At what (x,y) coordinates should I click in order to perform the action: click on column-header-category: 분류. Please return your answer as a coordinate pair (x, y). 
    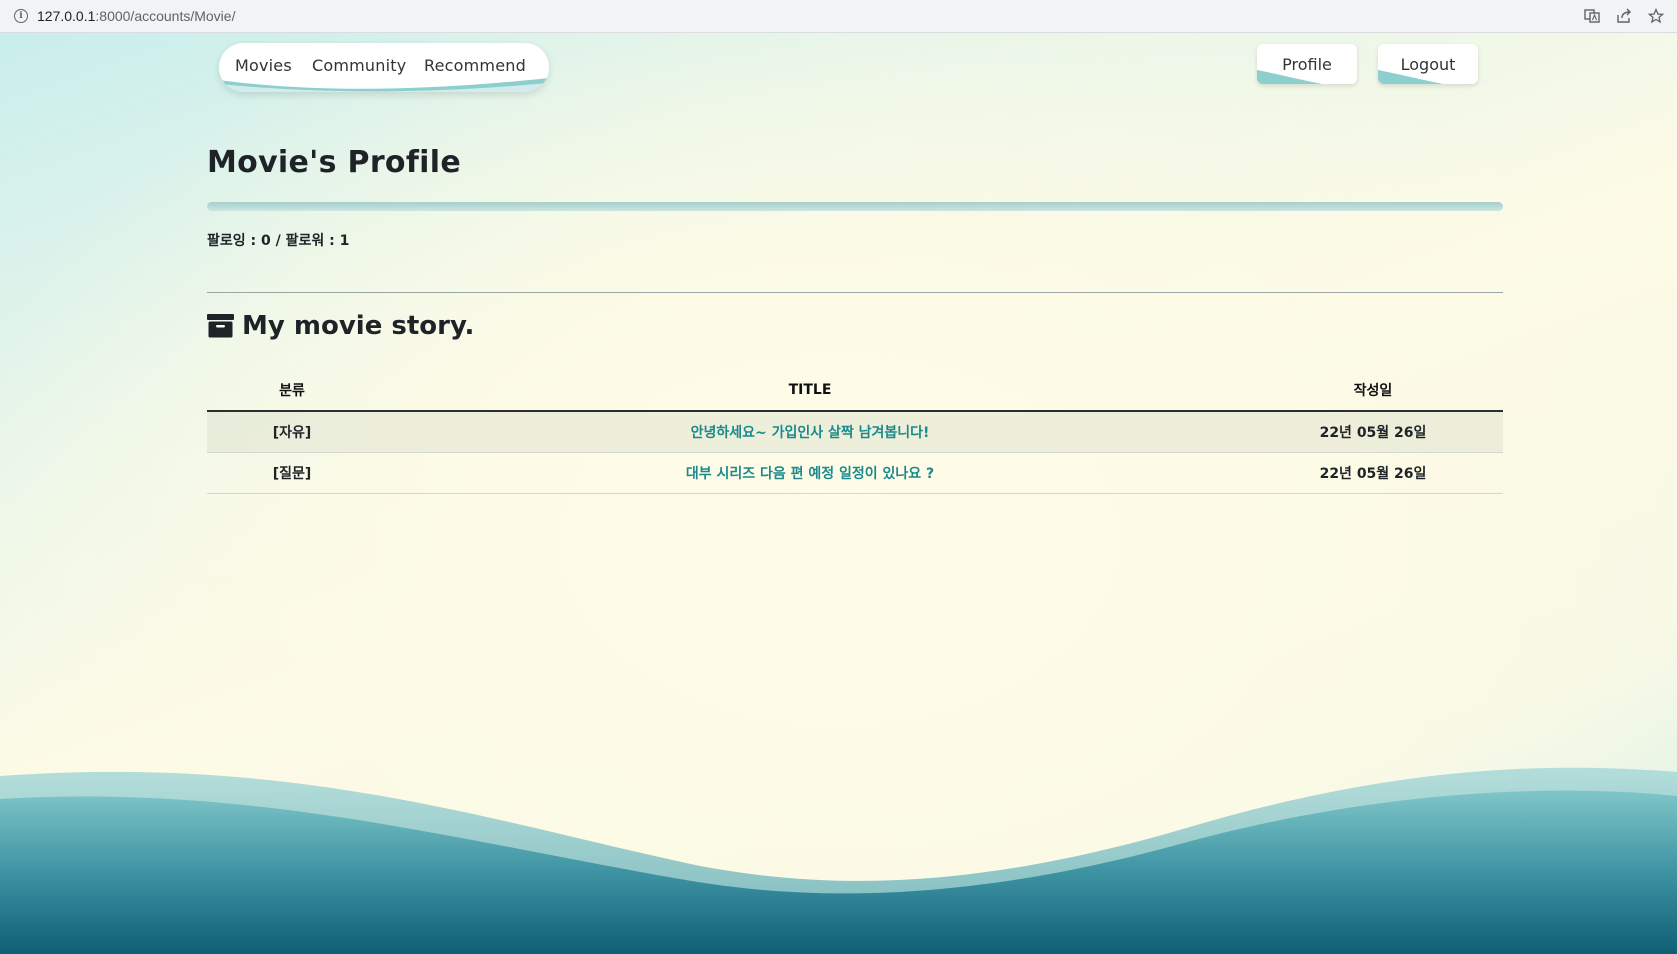
    Looking at the image, I should click on (292, 391).